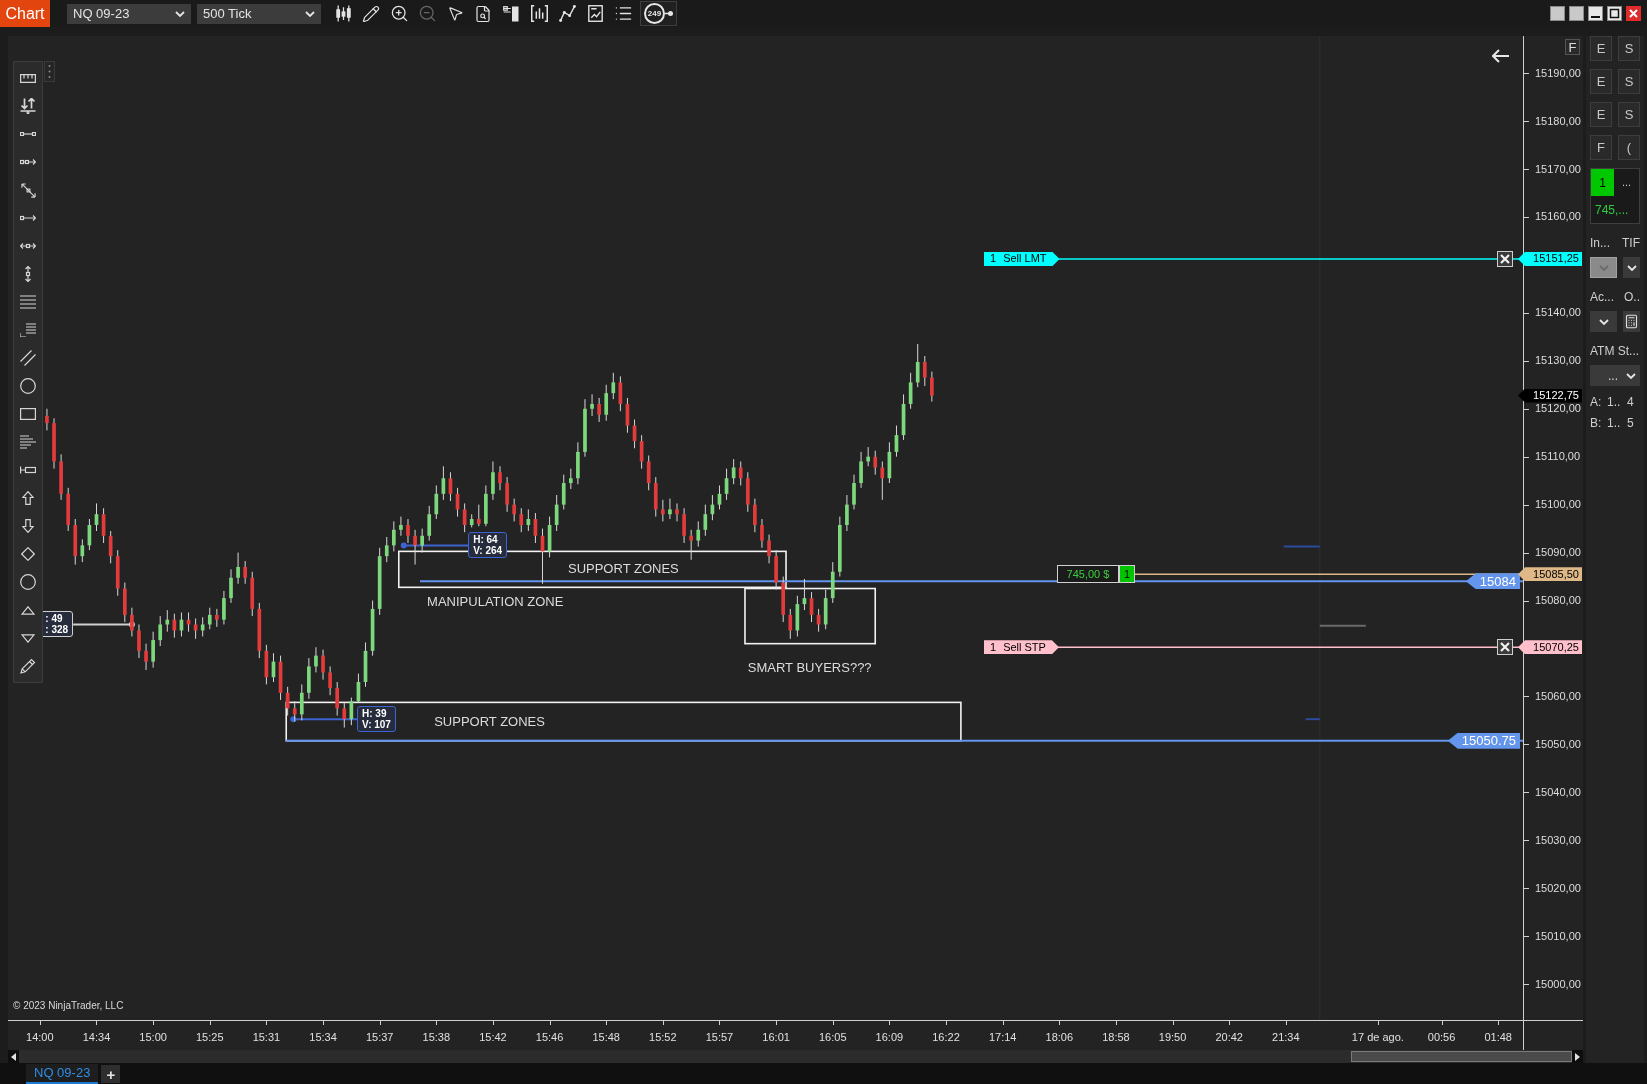 This screenshot has width=1647, height=1084. What do you see at coordinates (483, 13) in the screenshot?
I see `document-search-icon` at bounding box center [483, 13].